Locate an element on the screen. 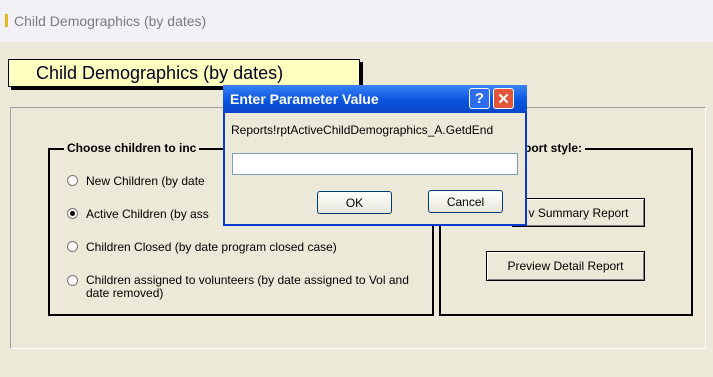  window-title: Child Demographics (by dates) is located at coordinates (110, 21).